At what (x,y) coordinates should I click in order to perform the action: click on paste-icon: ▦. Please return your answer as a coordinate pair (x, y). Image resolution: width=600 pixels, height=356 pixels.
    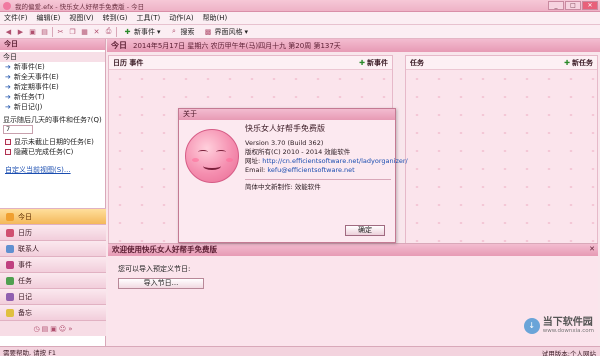
    Looking at the image, I should click on (84, 31).